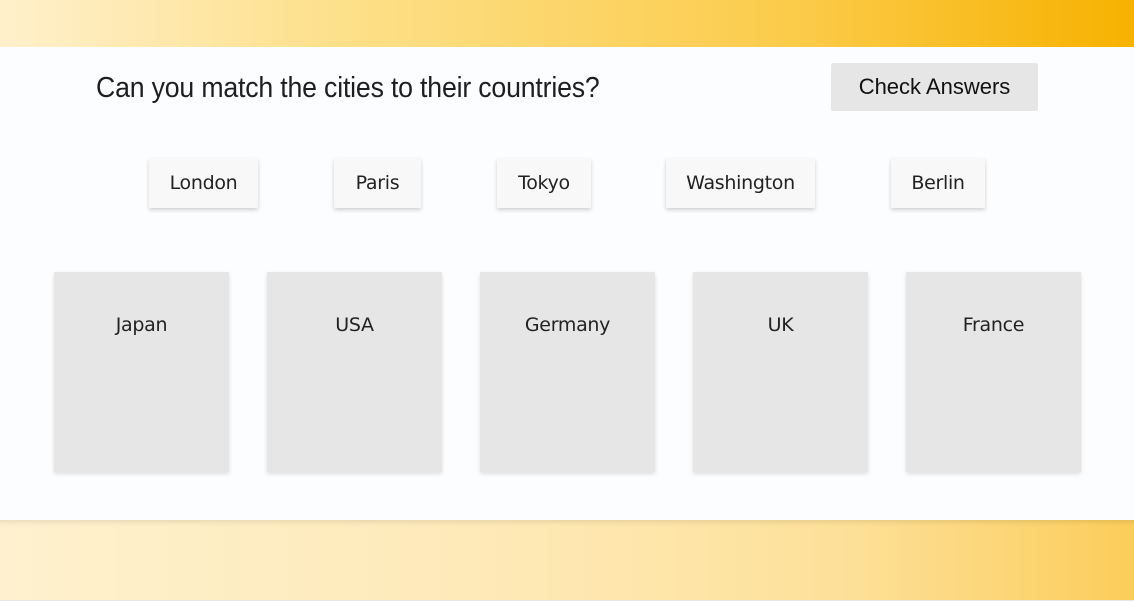  I want to click on country-dropzone-germany: Germany, so click(567, 372).